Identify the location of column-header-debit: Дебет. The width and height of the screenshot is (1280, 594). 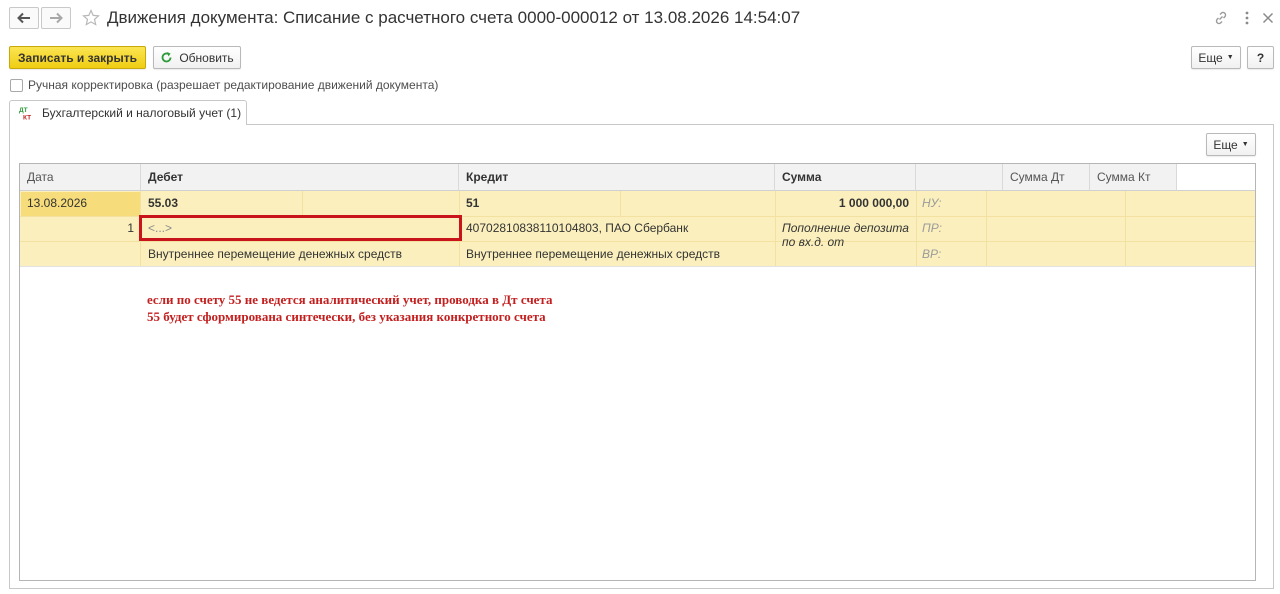
(300, 177).